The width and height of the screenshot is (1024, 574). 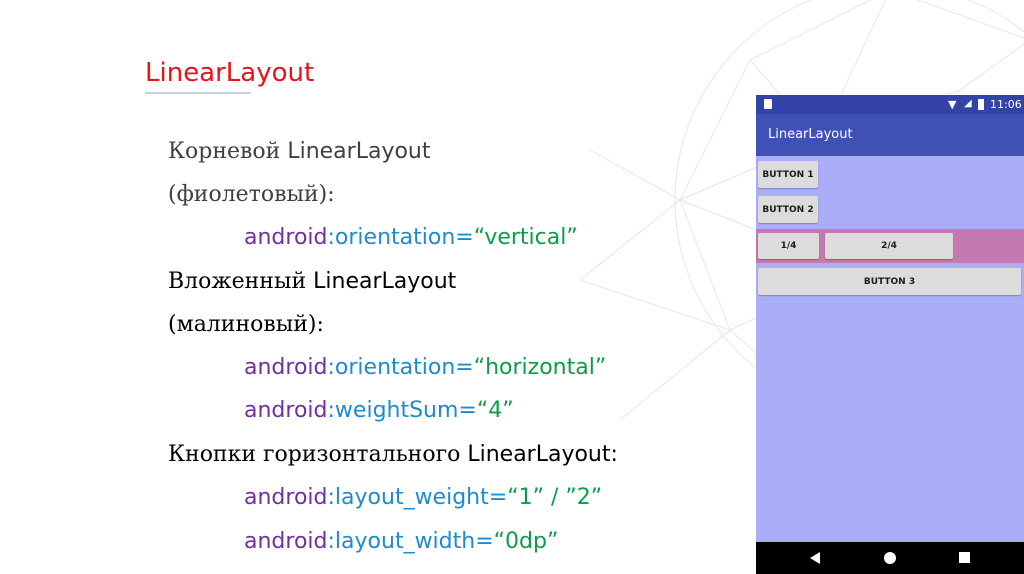 I want to click on app-bar: LinearLayout, so click(x=890, y=135).